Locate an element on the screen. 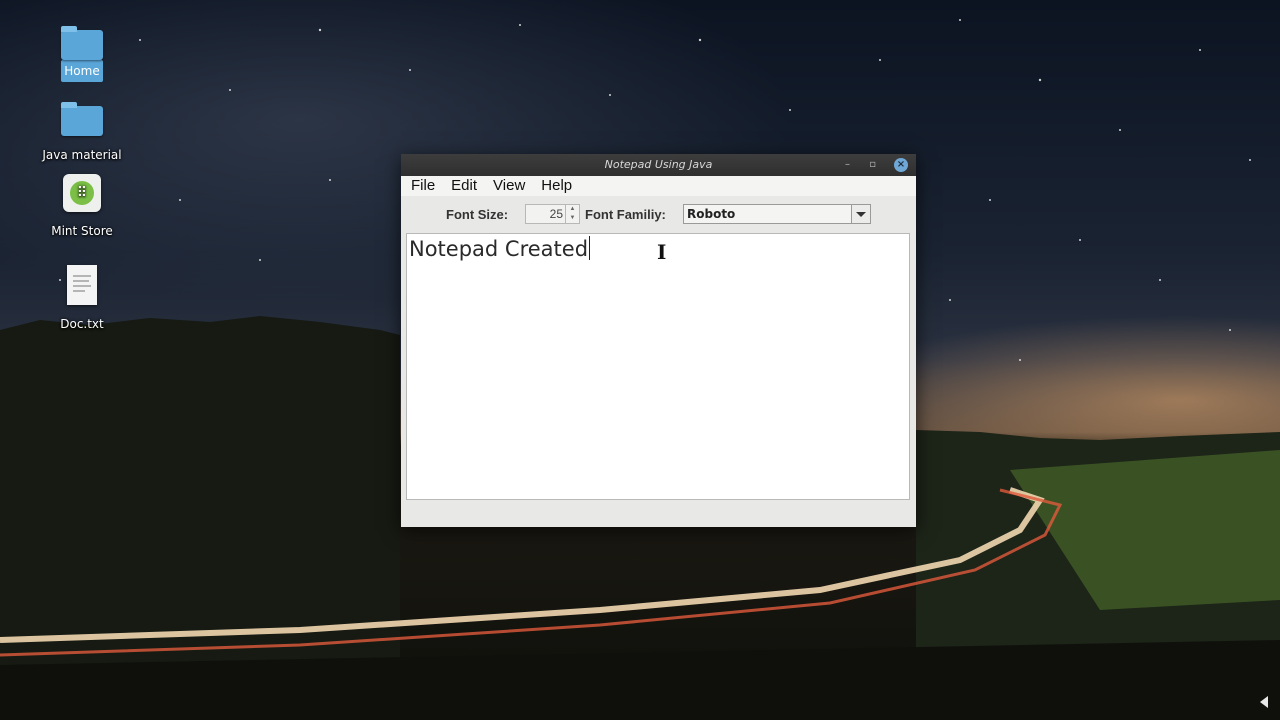 The width and height of the screenshot is (1280, 720). desktop-icon-doc-txt-label: Doc.txt is located at coordinates (82, 324).